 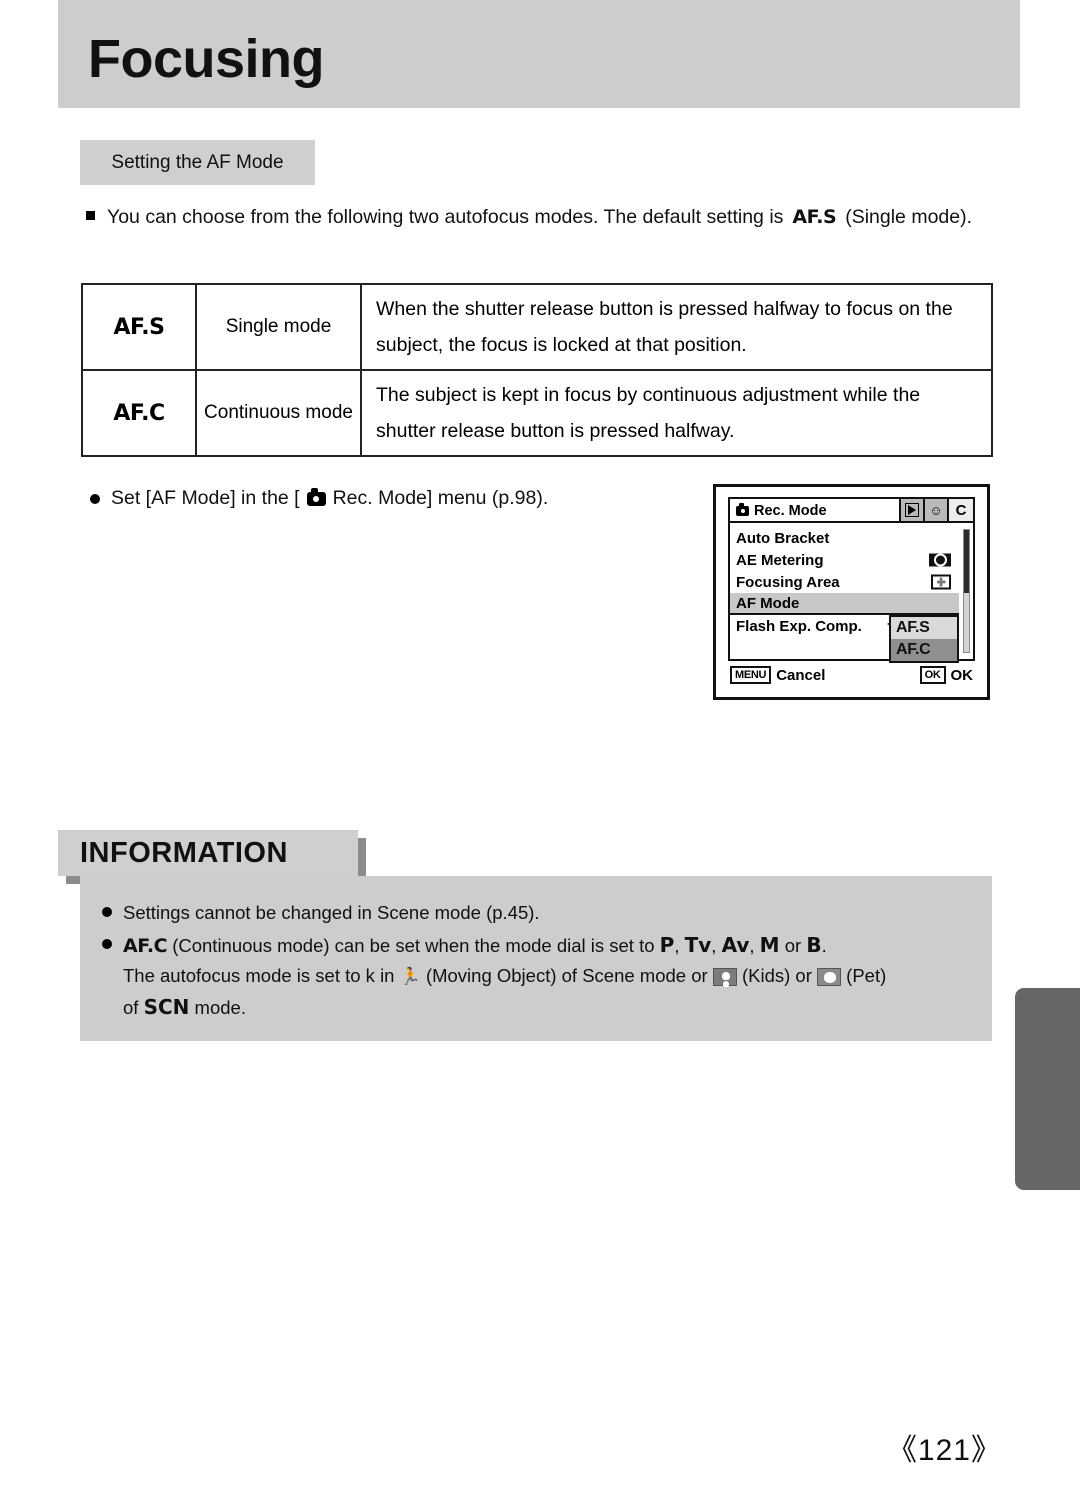 I want to click on af-c-glyph: AF.C, so click(x=145, y=946).